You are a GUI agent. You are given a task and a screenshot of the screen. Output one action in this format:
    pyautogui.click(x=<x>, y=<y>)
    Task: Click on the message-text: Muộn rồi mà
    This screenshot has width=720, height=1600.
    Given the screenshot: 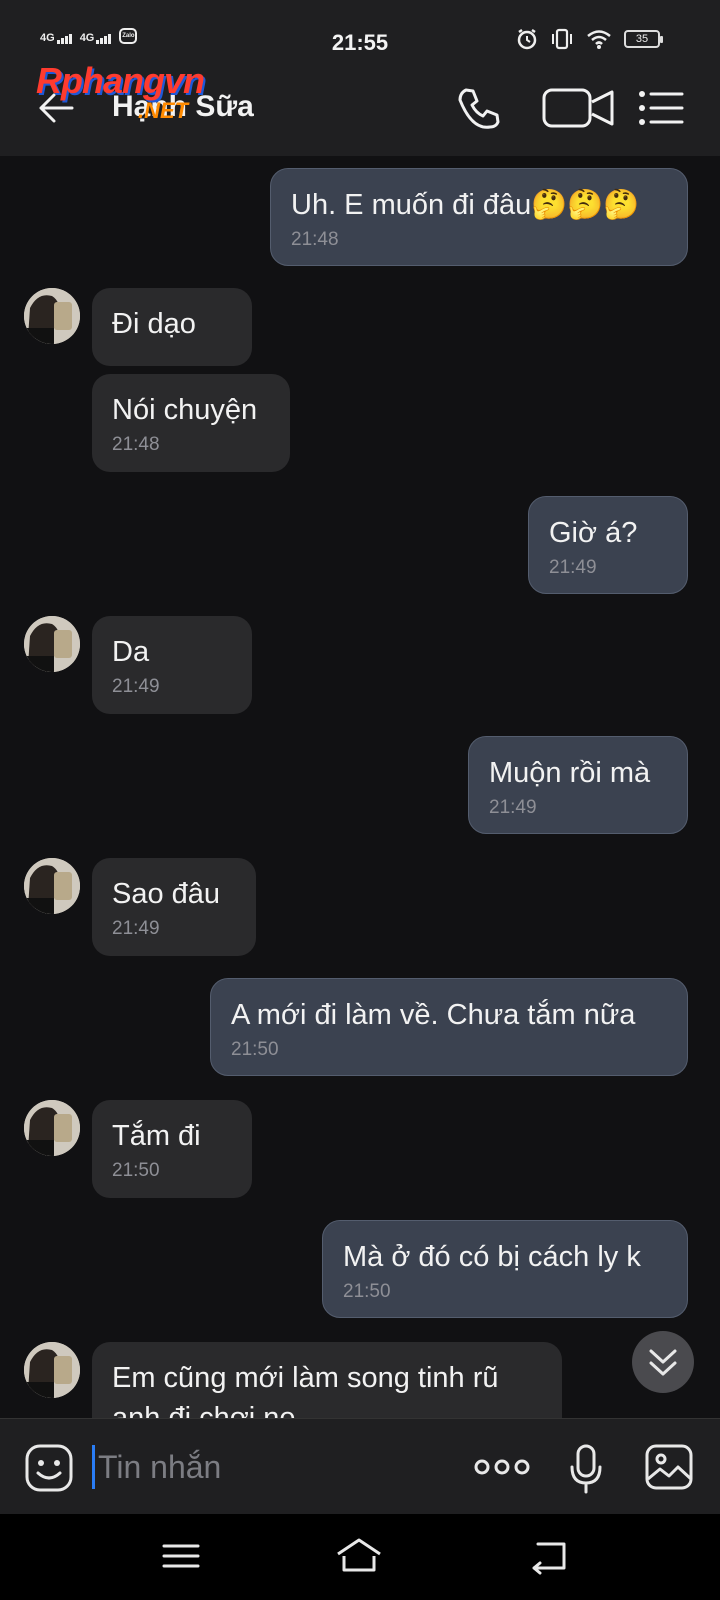 What is the action you would take?
    pyautogui.click(x=570, y=773)
    